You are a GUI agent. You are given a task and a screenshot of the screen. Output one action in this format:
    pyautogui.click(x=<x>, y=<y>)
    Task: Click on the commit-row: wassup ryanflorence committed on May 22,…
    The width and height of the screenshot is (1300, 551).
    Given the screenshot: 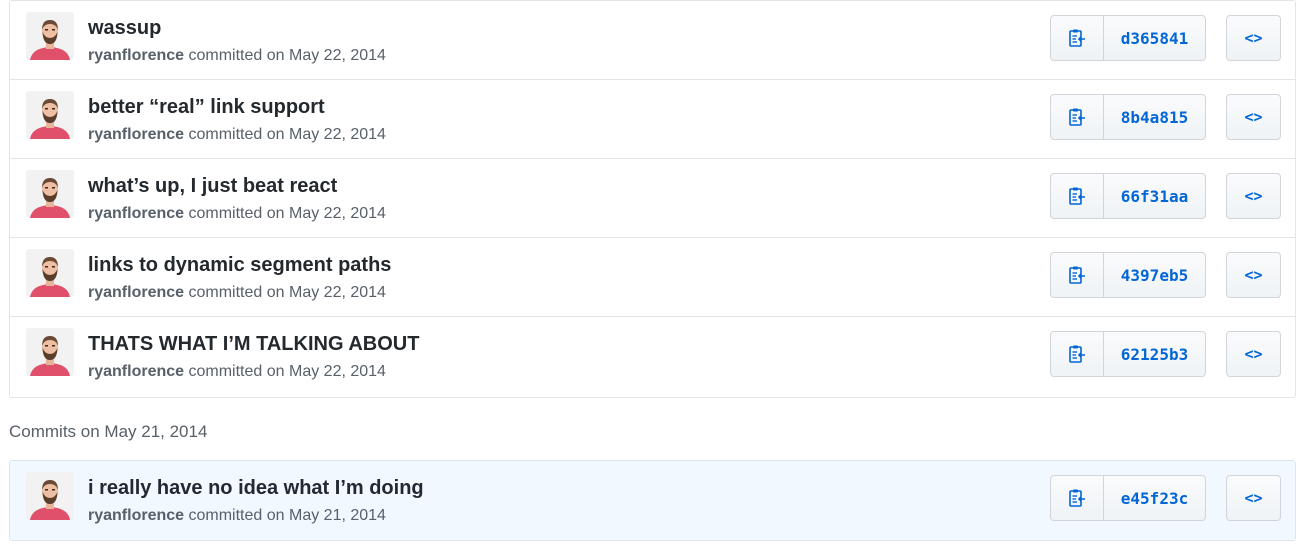 What is the action you would take?
    pyautogui.click(x=652, y=40)
    